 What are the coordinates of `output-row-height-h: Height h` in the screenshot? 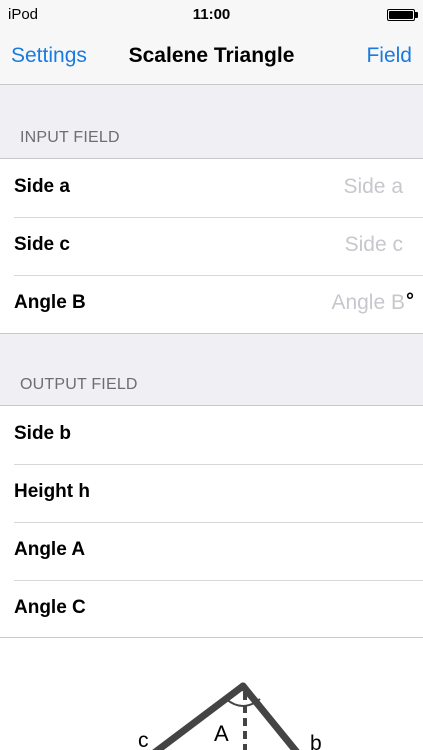 It's located at (211, 493).